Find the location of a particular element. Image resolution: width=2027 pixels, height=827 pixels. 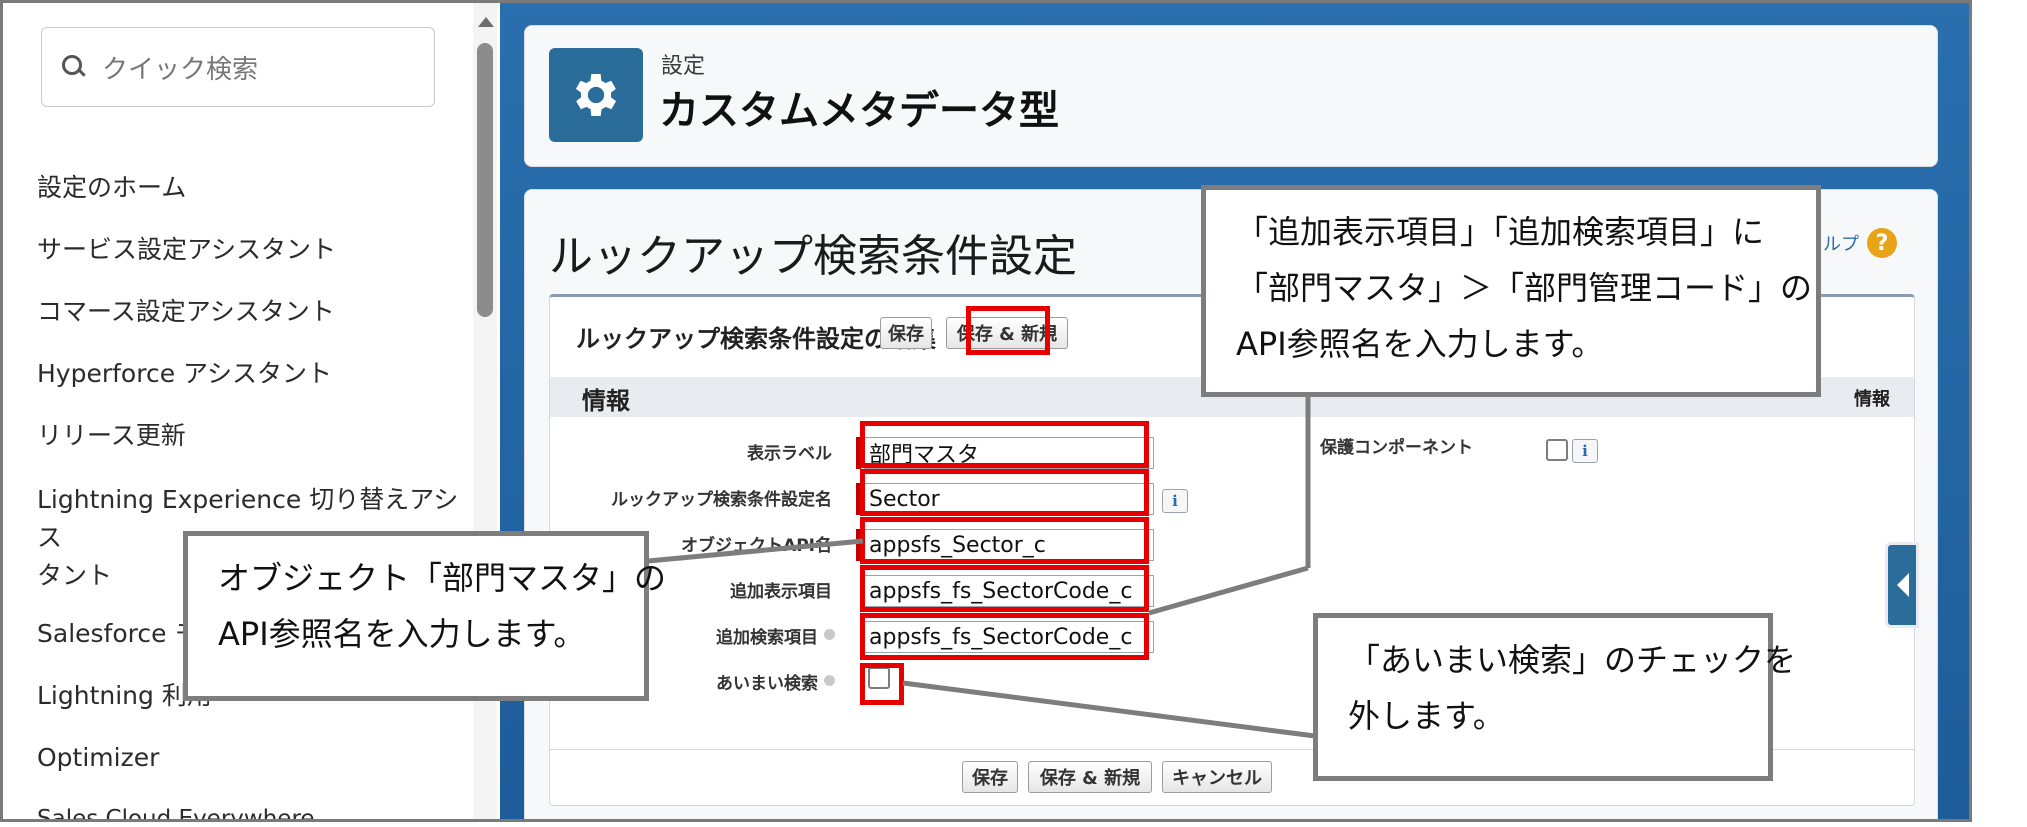

callout-line: 外します。 is located at coordinates (1426, 716).